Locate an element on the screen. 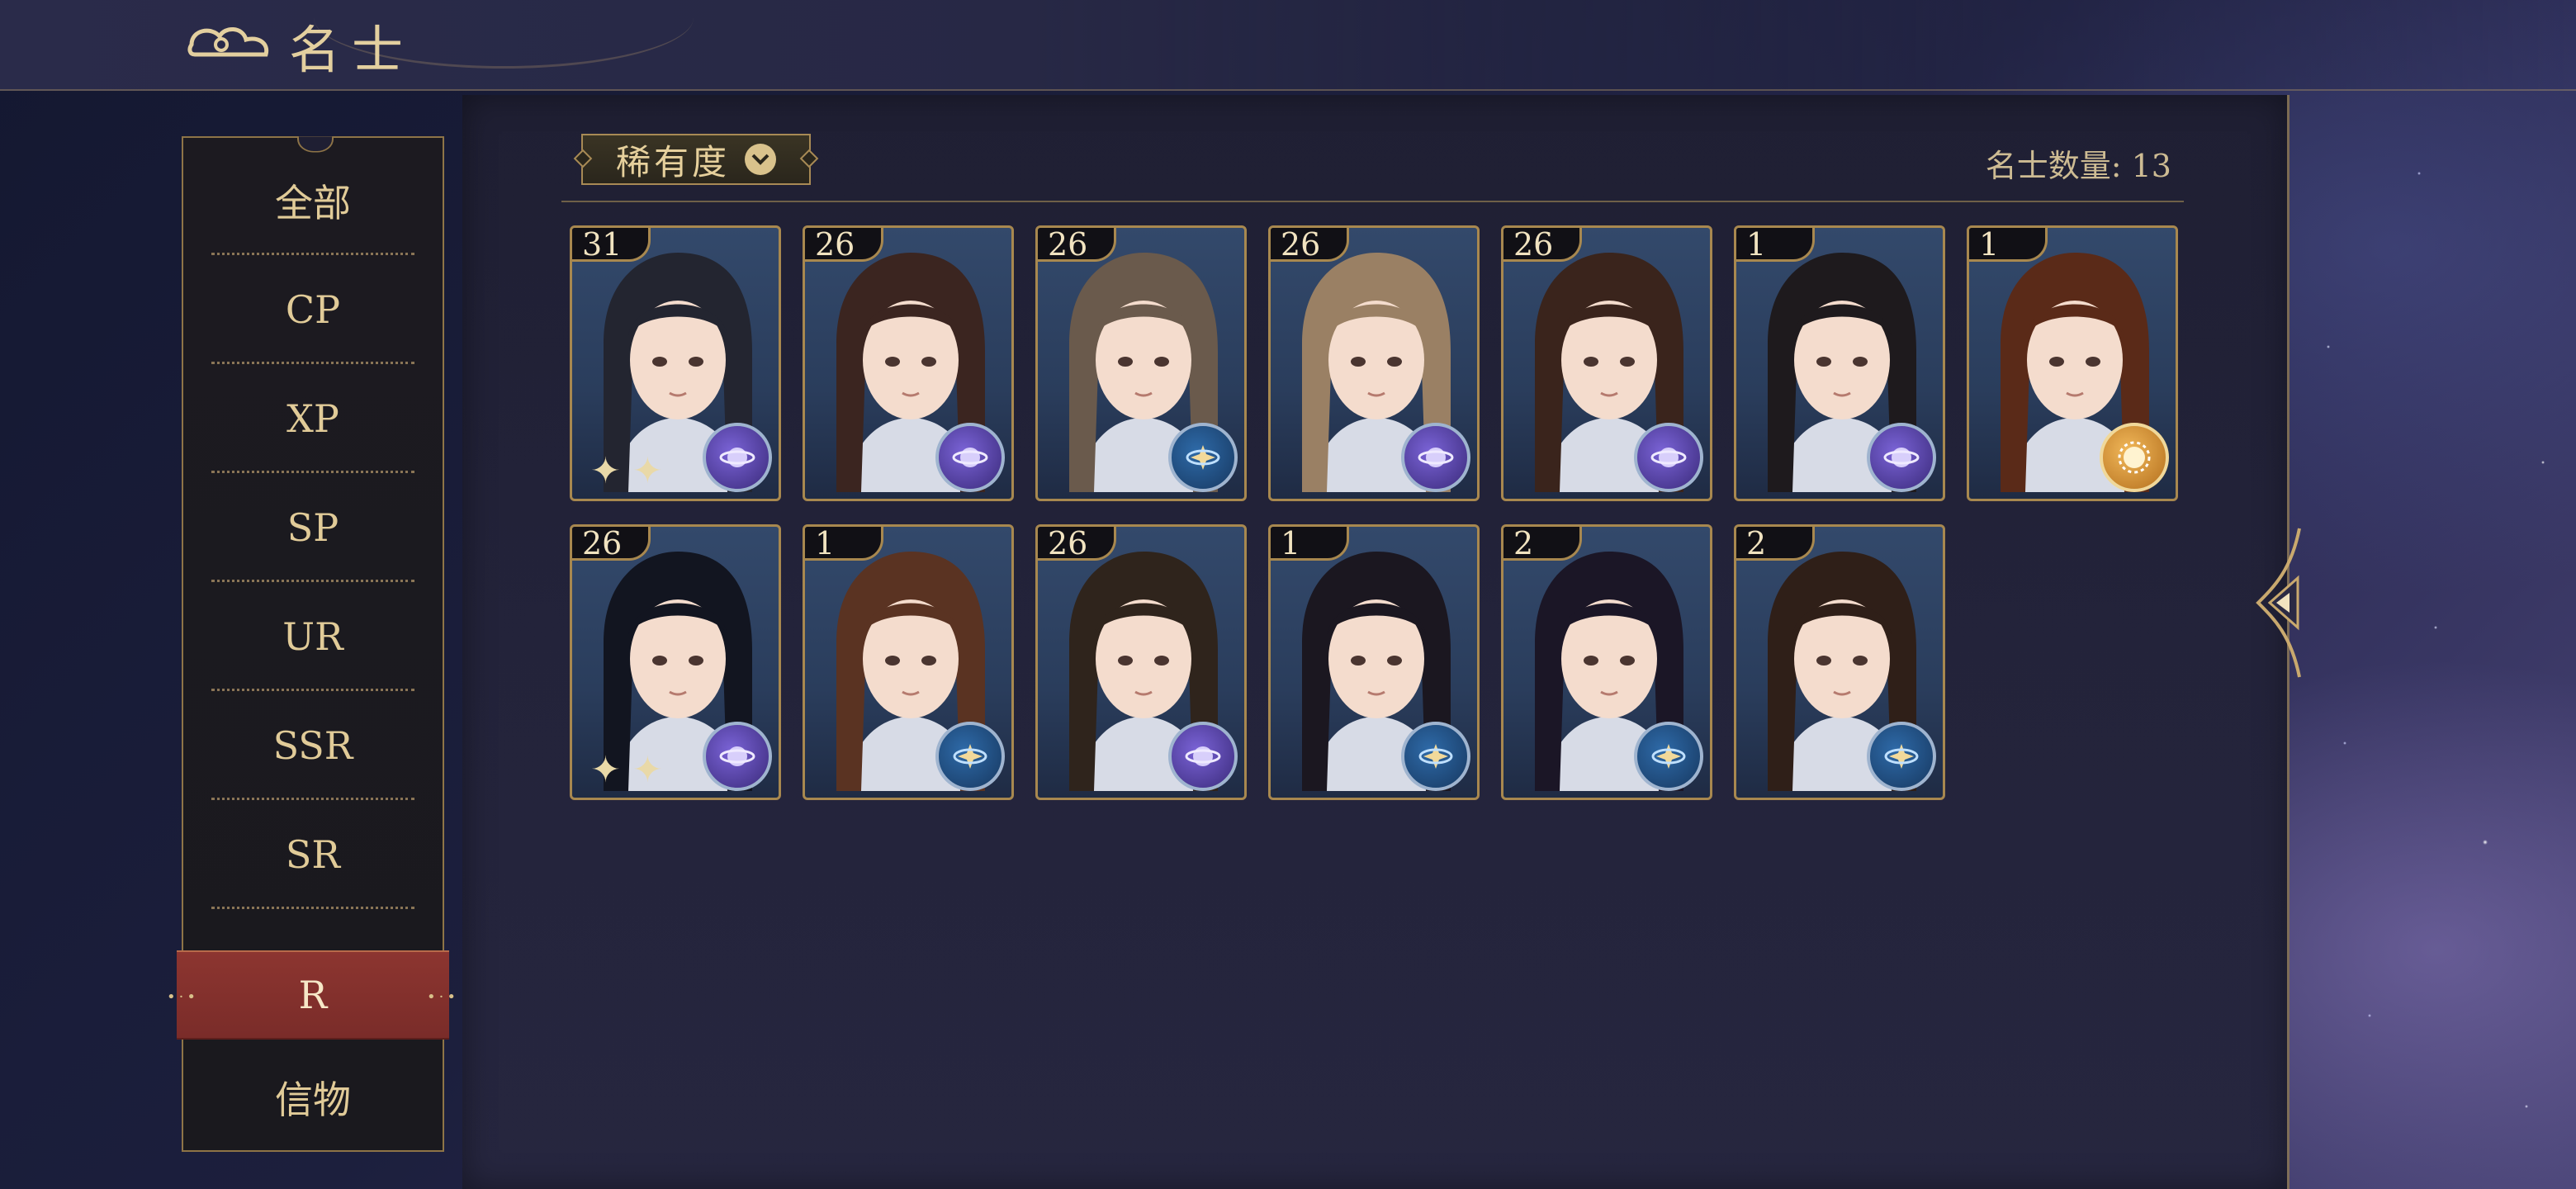 This screenshot has width=2576, height=1189. tab-sp: SP is located at coordinates (313, 527).